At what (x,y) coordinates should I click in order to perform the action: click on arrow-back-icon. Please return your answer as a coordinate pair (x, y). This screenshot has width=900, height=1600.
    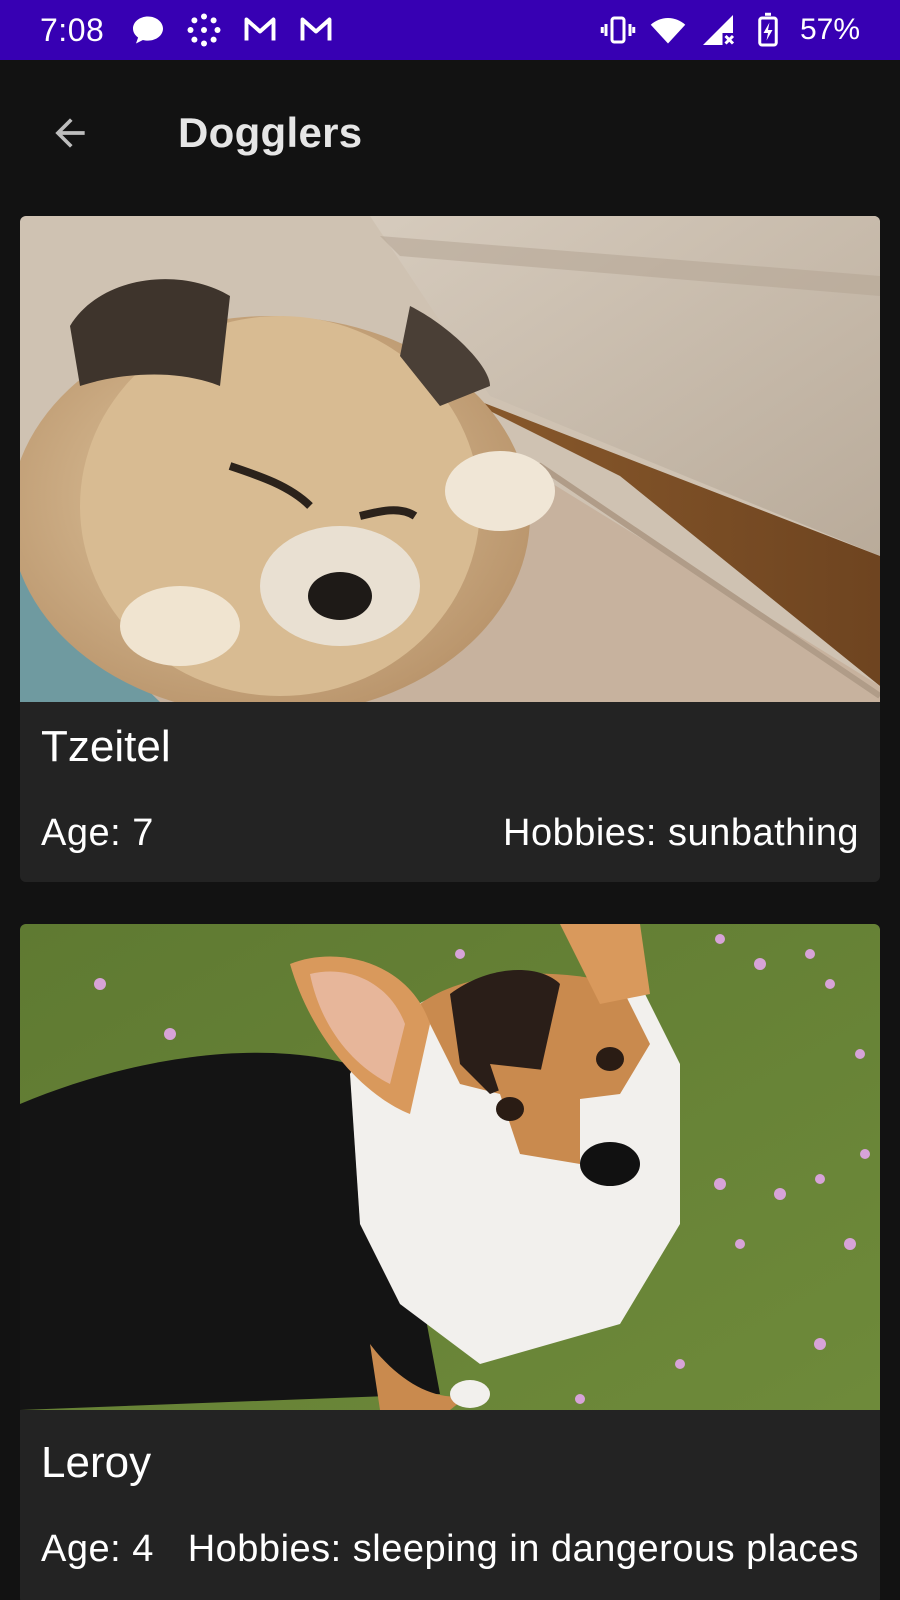
    Looking at the image, I should click on (70, 133).